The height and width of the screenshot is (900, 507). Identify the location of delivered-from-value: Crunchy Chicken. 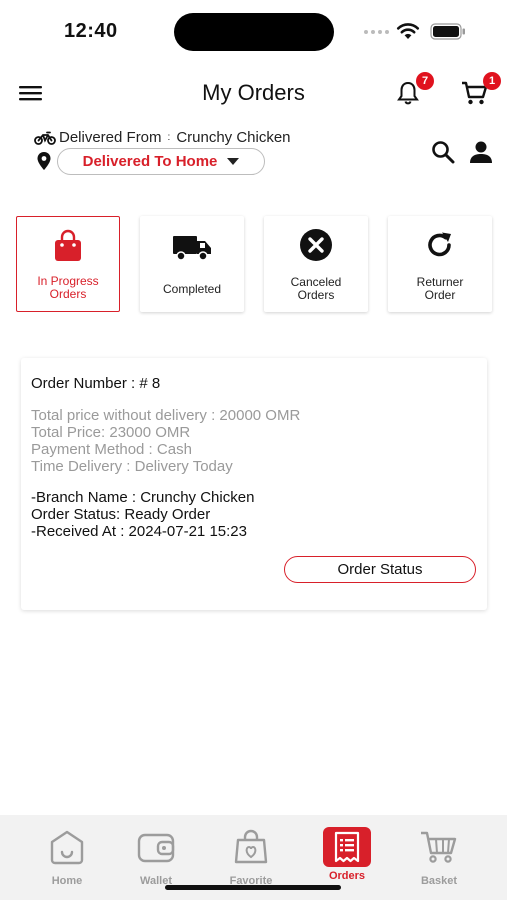
(233, 137).